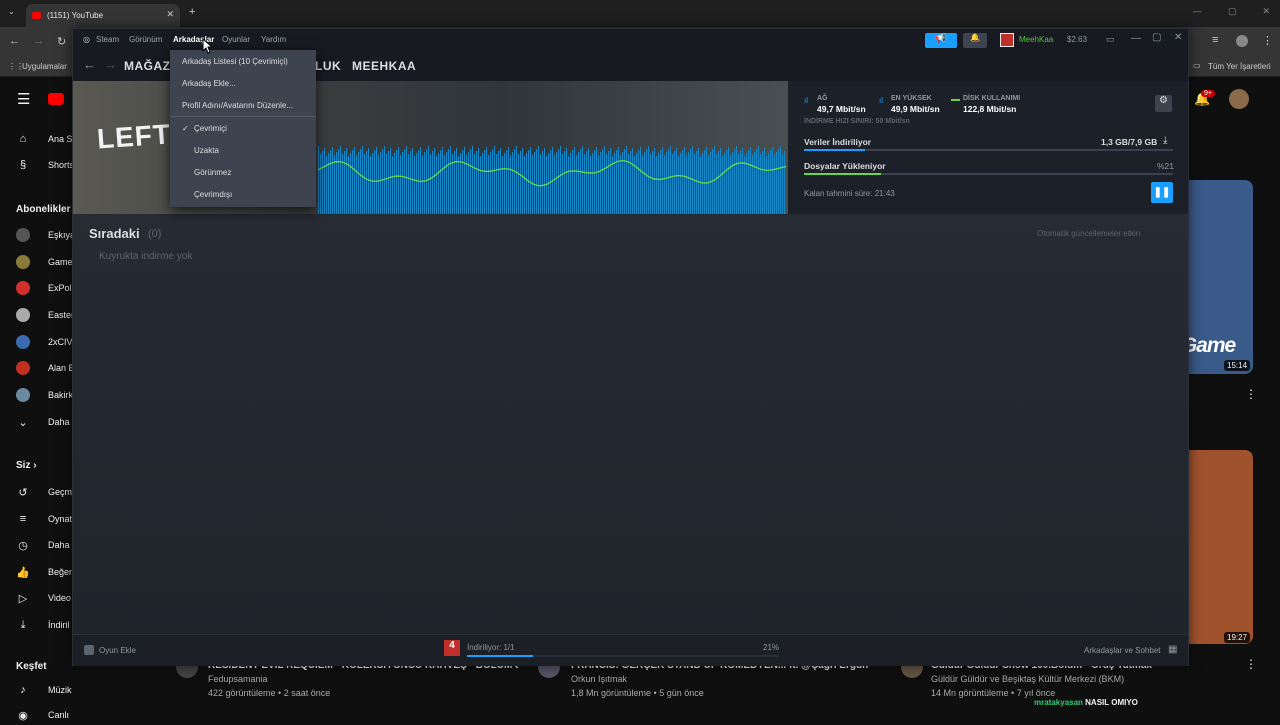 This screenshot has width=1280, height=725. Describe the element at coordinates (44, 342) in the screenshot. I see `sub-item: 2xCIV` at that location.